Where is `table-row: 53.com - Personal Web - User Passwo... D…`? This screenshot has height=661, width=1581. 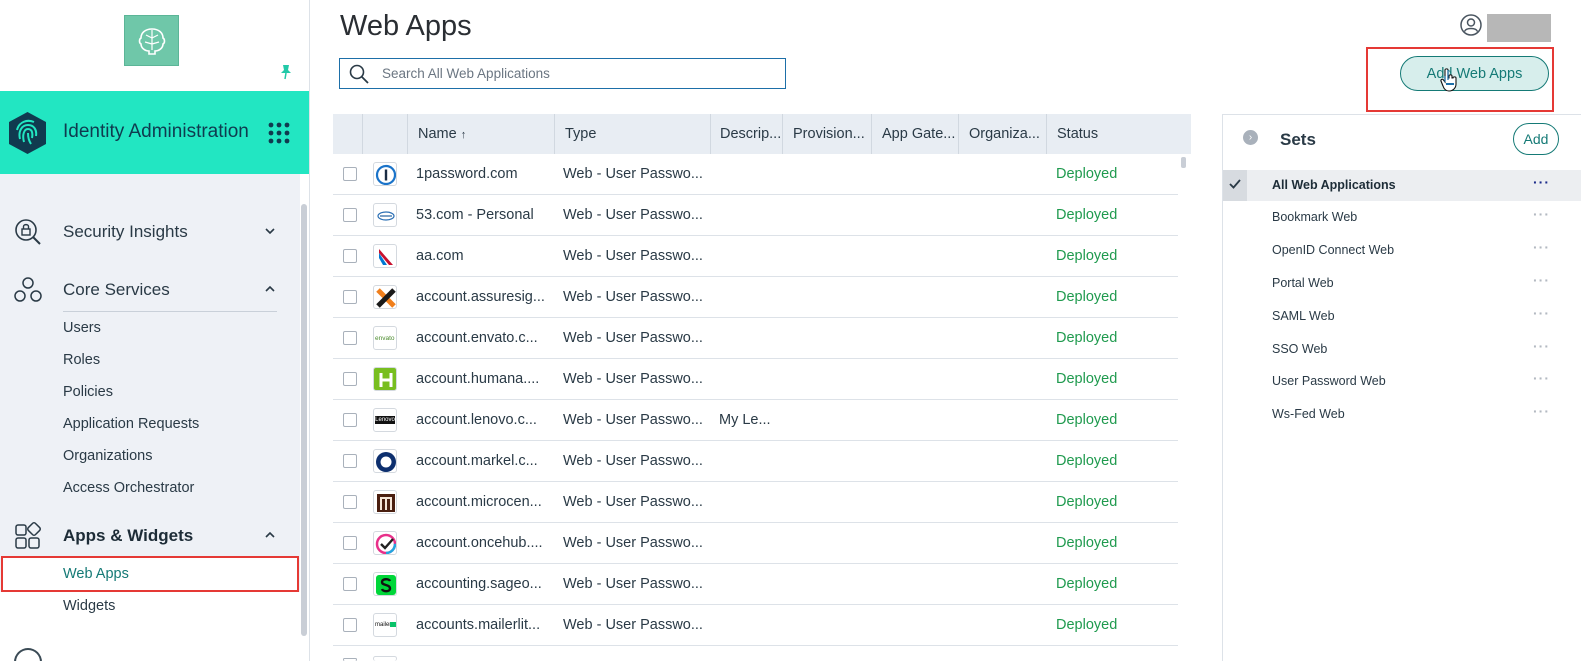 table-row: 53.com - Personal Web - User Passwo... D… is located at coordinates (755, 215).